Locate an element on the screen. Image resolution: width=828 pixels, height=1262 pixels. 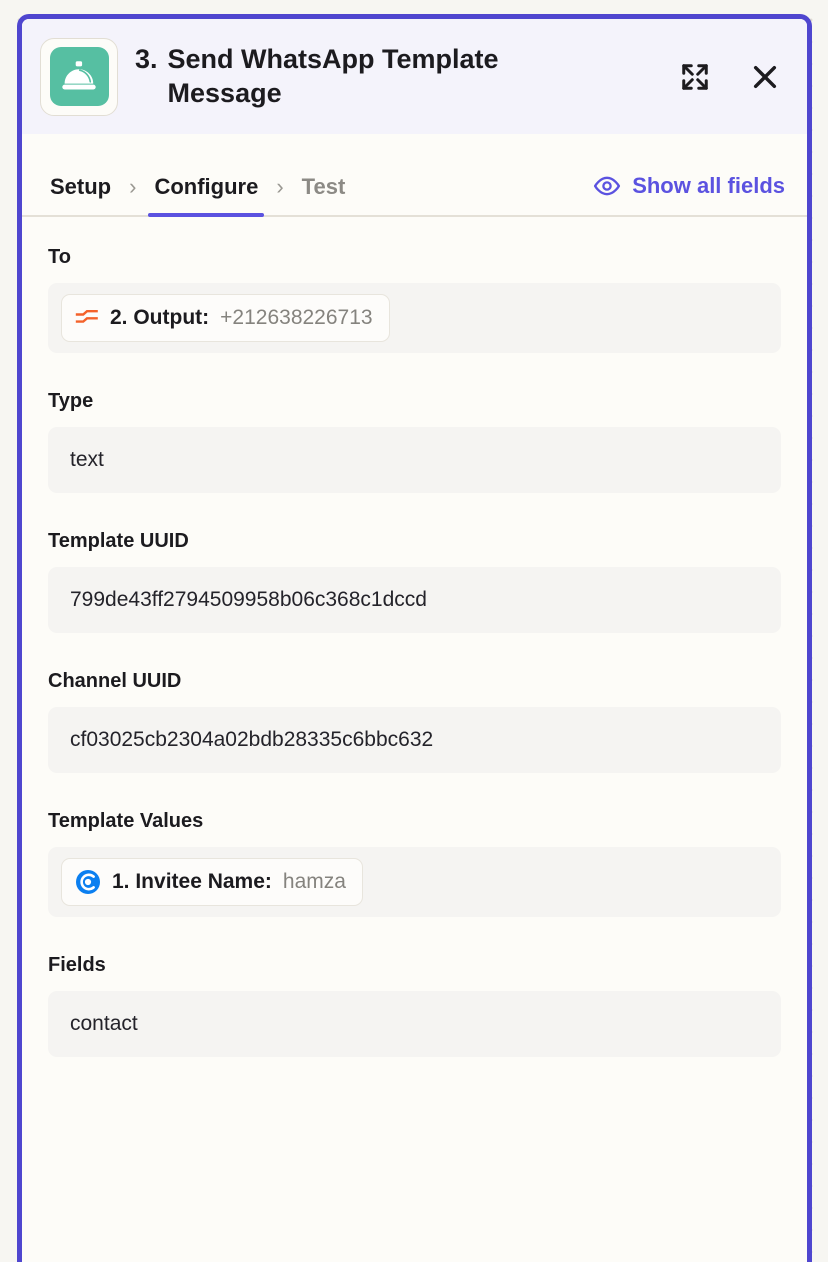
close-icon is located at coordinates (765, 76).